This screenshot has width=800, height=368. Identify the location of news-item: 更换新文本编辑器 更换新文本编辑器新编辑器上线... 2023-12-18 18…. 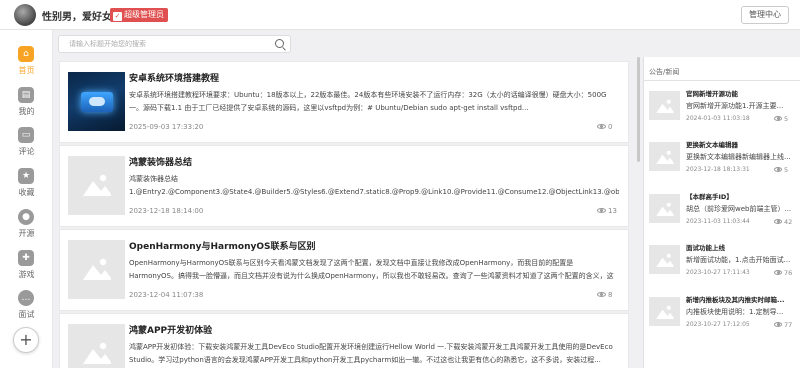
(724, 160).